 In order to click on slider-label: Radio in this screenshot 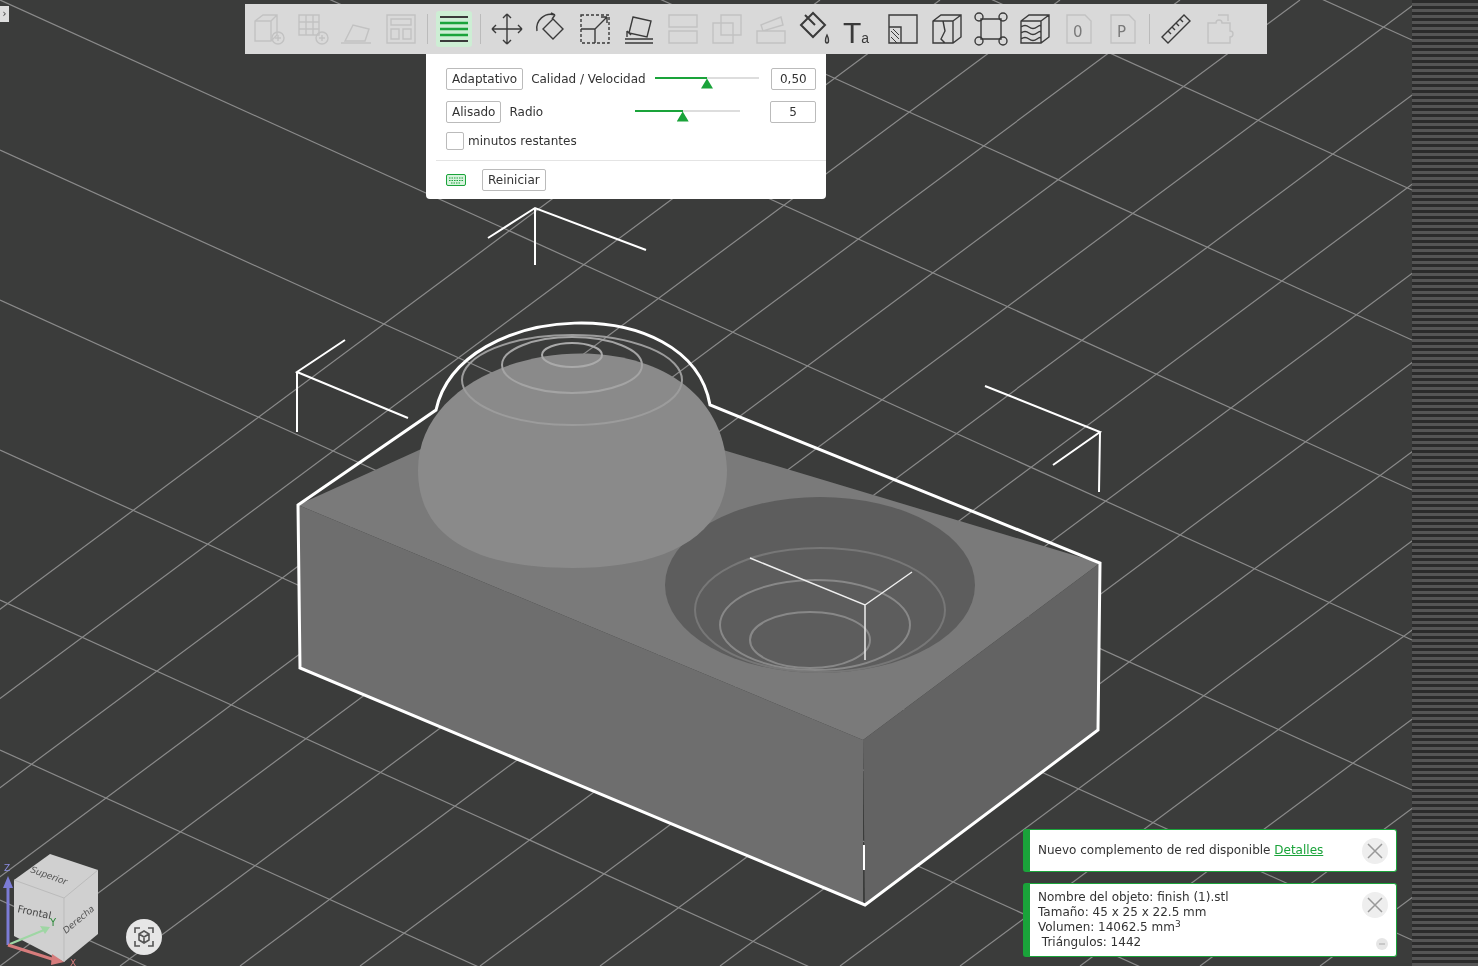, I will do `click(527, 112)`.